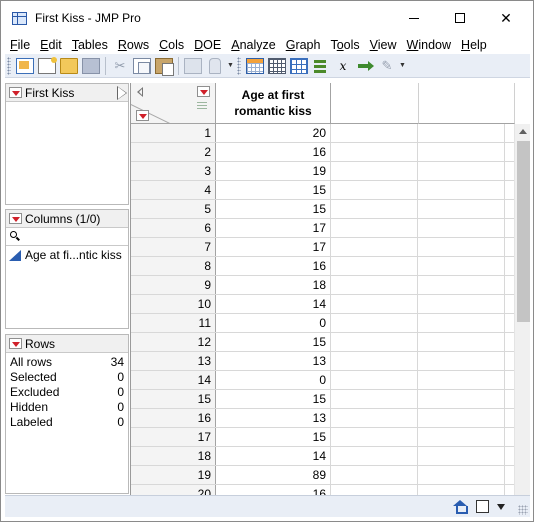 The height and width of the screenshot is (522, 534). What do you see at coordinates (142, 115) in the screenshot?
I see `row-red-triangle-icon` at bounding box center [142, 115].